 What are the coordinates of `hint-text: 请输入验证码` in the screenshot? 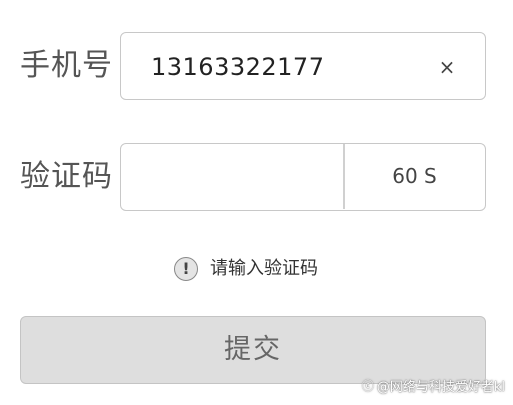 It's located at (264, 268).